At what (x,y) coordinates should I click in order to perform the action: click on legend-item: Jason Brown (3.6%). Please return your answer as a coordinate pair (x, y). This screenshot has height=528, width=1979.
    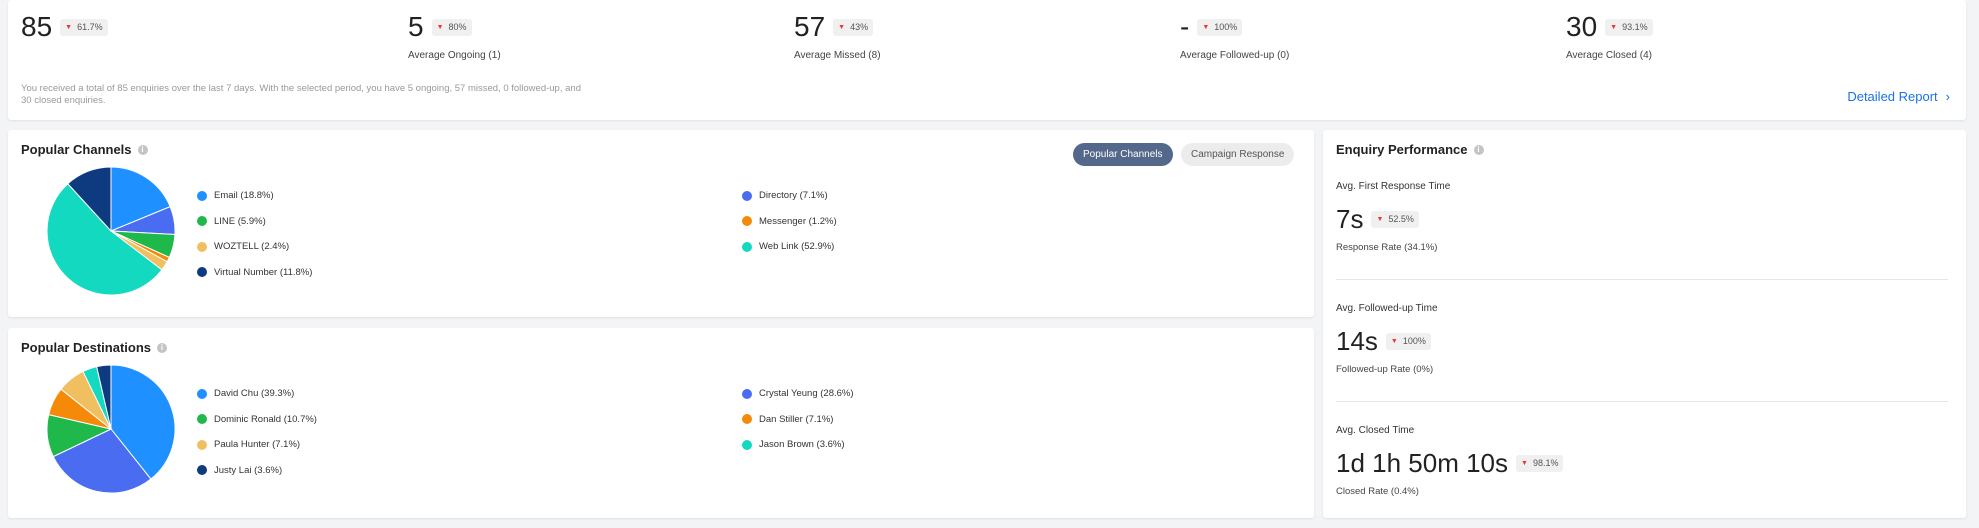
    Looking at the image, I should click on (793, 444).